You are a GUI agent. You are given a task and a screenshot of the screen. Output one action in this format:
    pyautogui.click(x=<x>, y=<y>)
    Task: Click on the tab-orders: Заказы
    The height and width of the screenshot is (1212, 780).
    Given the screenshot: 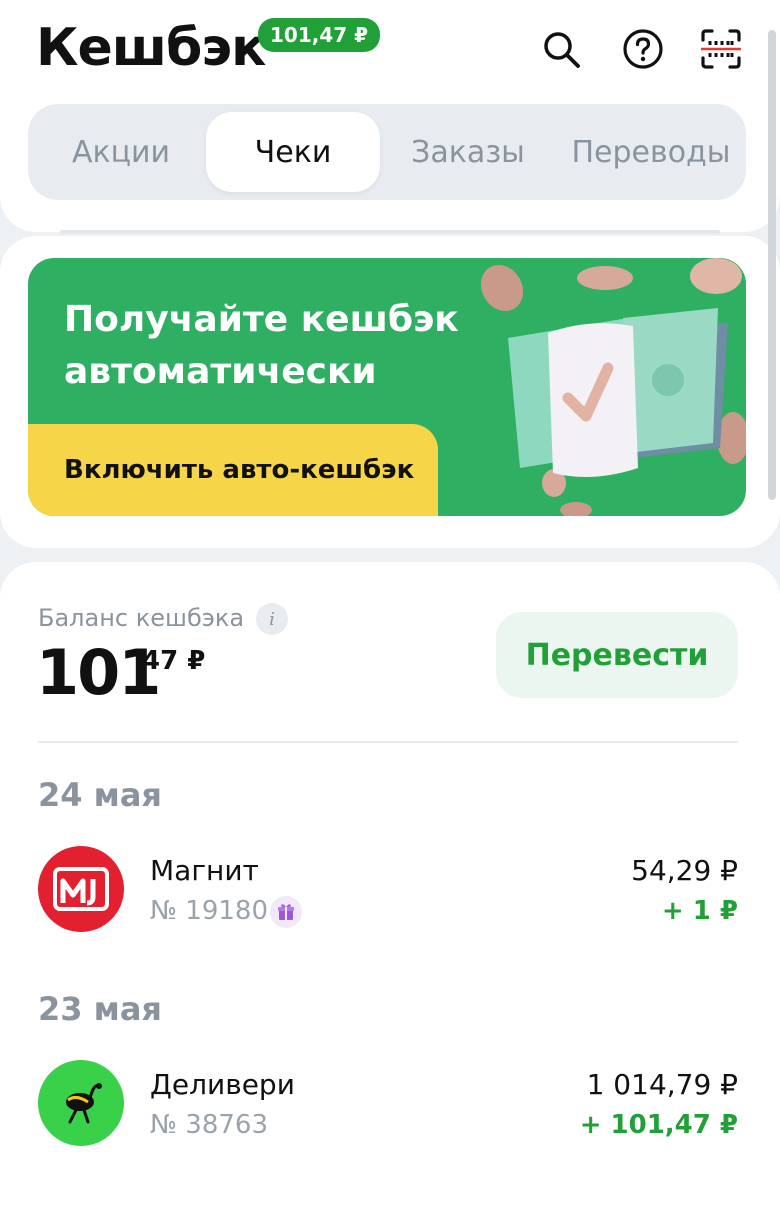 What is the action you would take?
    pyautogui.click(x=468, y=152)
    